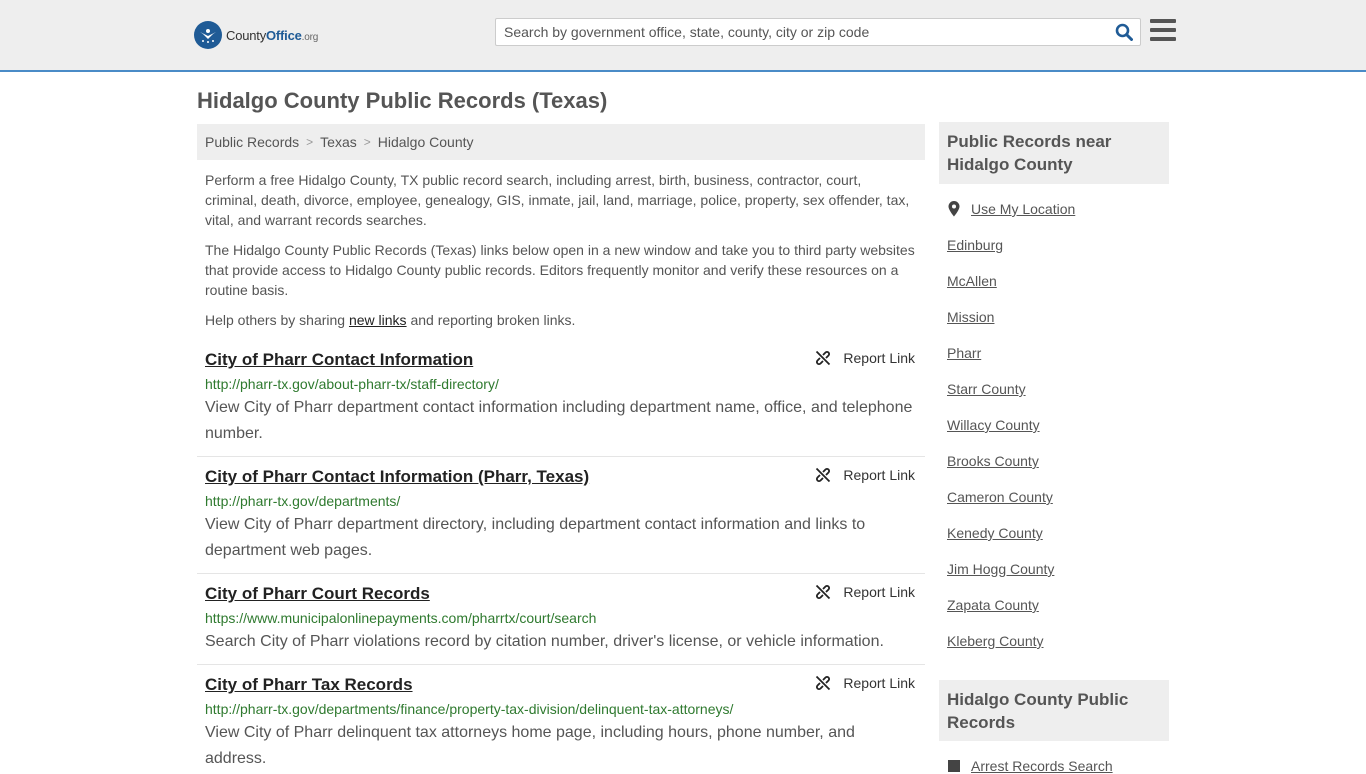  I want to click on arrest-records-search-link: Arrest Records Search, so click(1030, 766).